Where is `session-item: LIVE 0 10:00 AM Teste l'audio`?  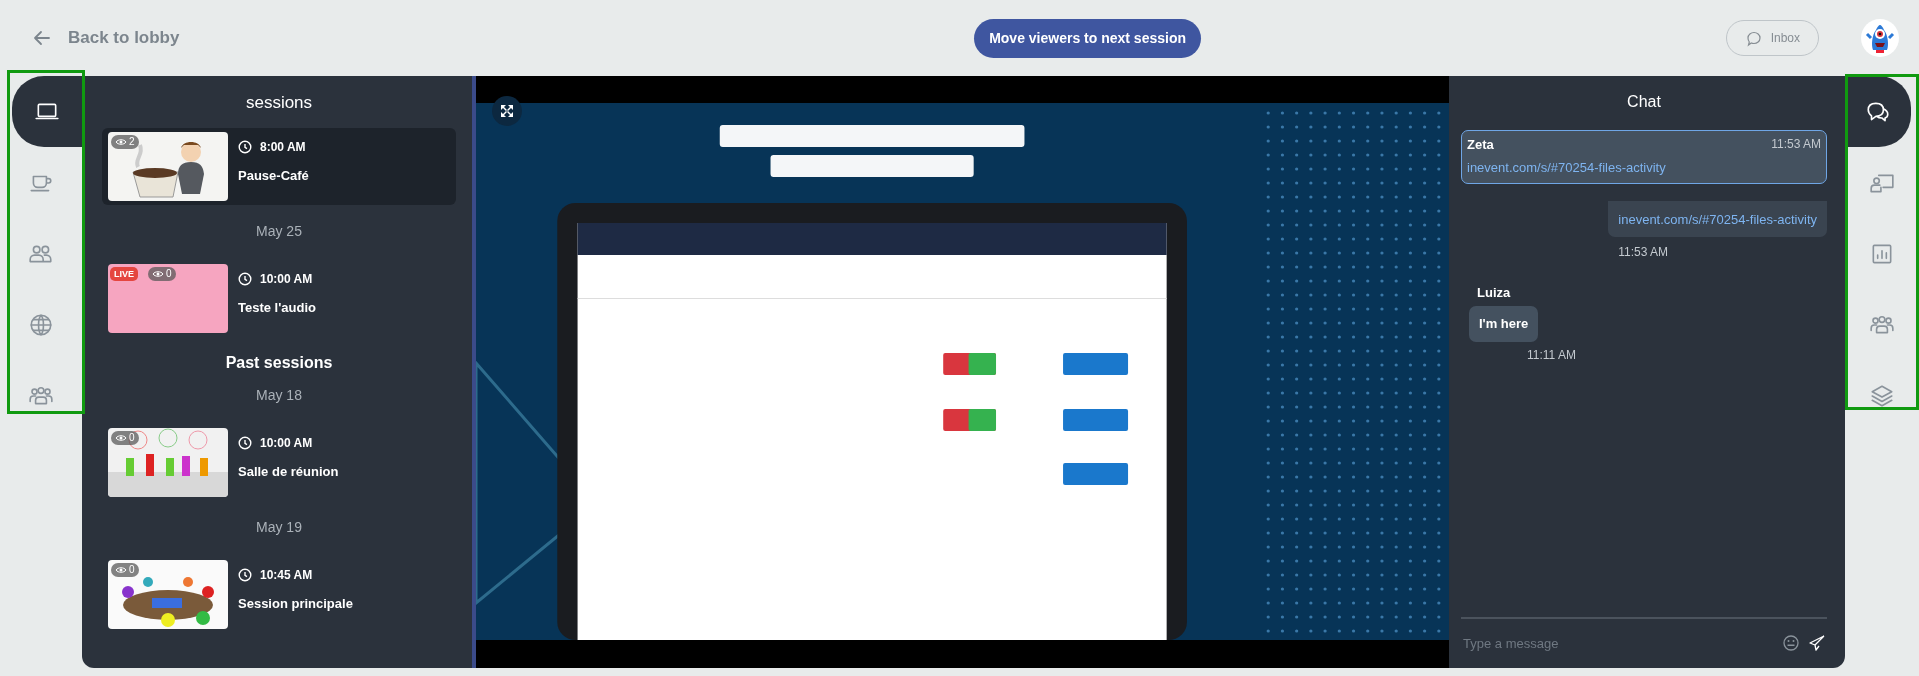 session-item: LIVE 0 10:00 AM Teste l'audio is located at coordinates (279, 298).